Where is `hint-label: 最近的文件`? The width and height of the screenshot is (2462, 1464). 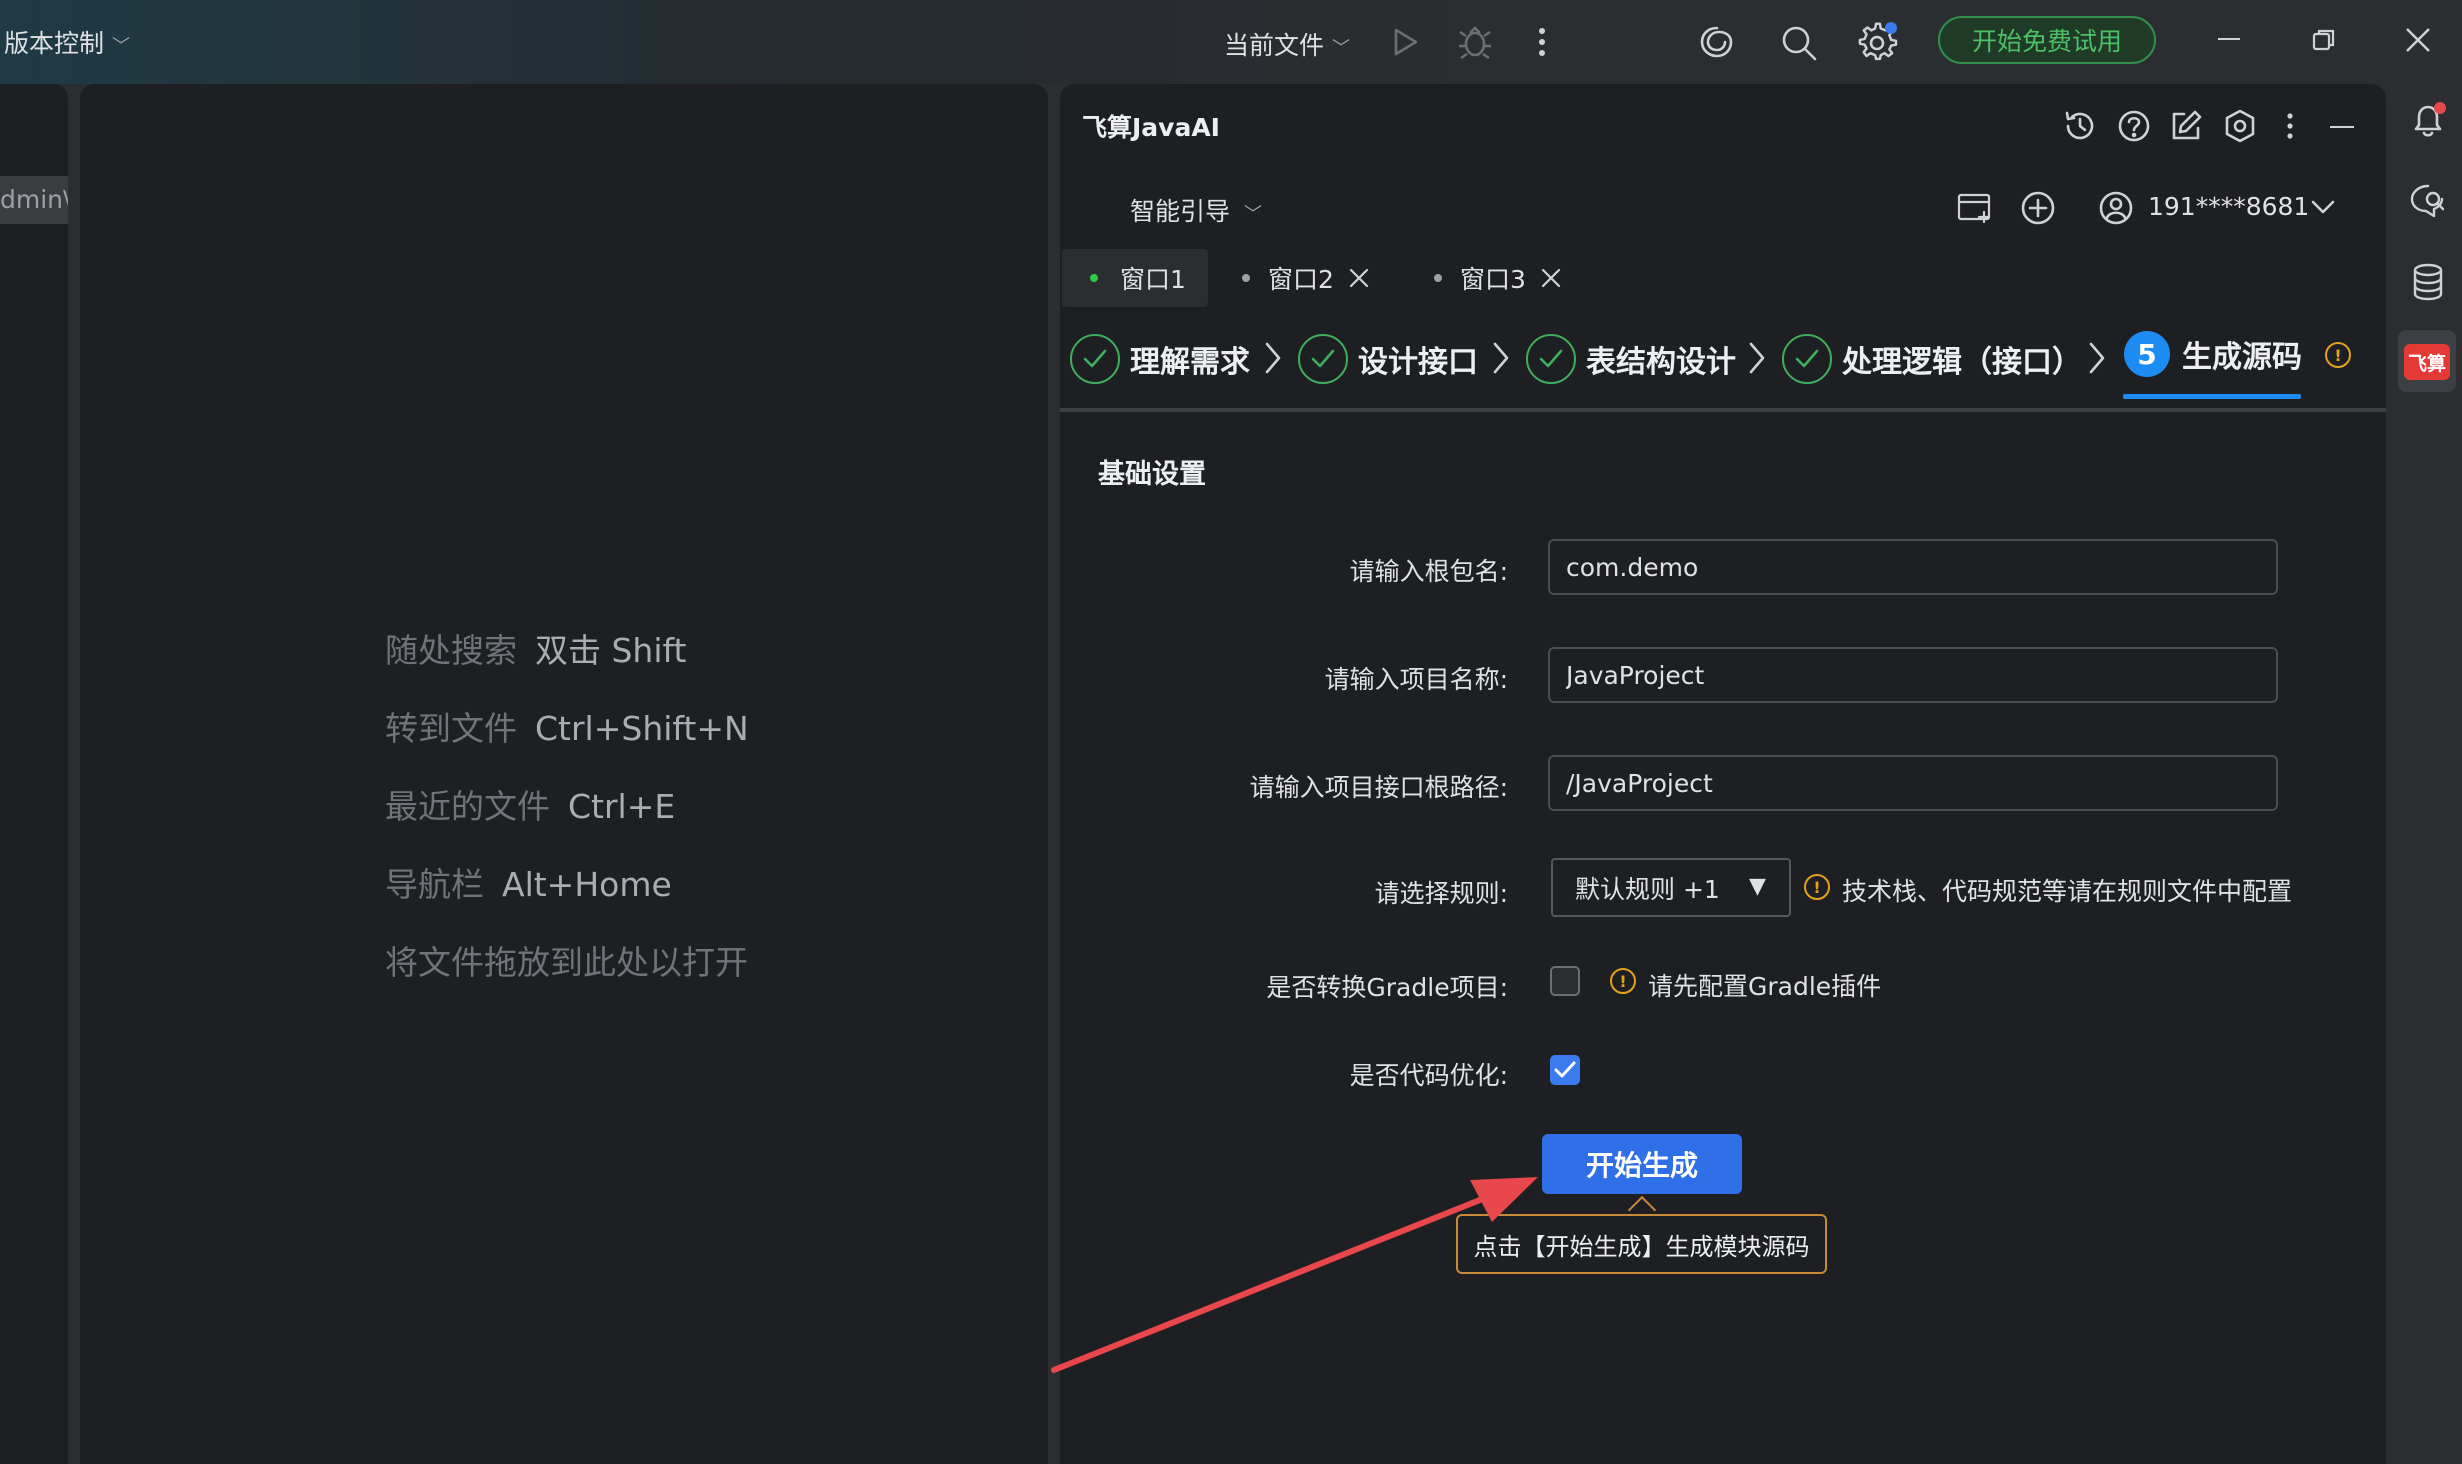
hint-label: 最近的文件 is located at coordinates (467, 806).